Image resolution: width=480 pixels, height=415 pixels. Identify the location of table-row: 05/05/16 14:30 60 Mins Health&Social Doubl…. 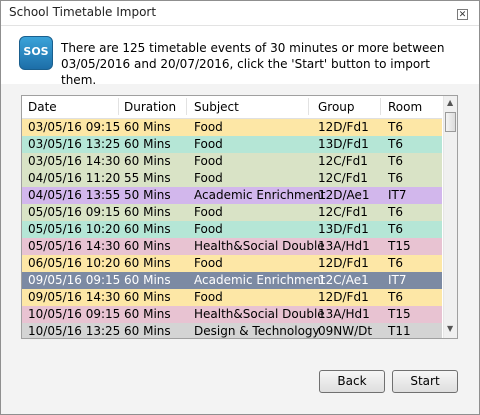
(232, 246).